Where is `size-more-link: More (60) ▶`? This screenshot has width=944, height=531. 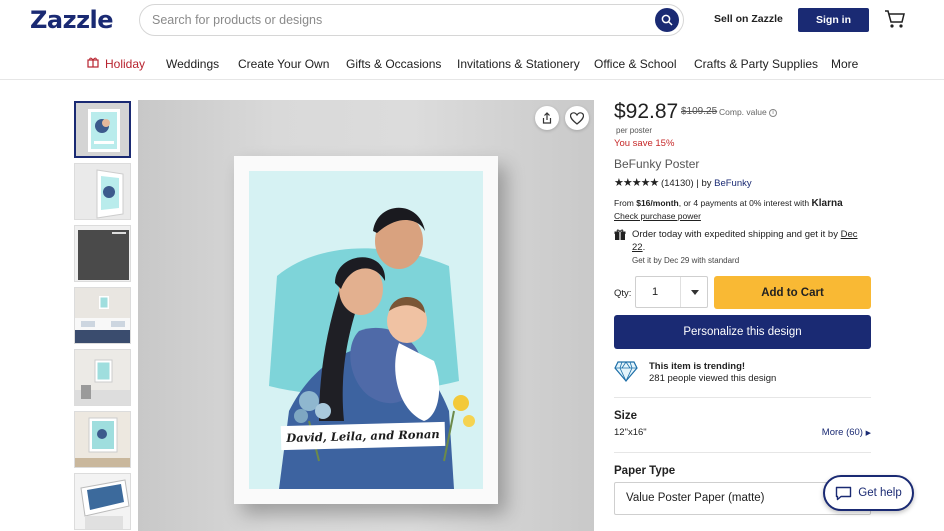
size-more-link: More (60) ▶ is located at coordinates (846, 432).